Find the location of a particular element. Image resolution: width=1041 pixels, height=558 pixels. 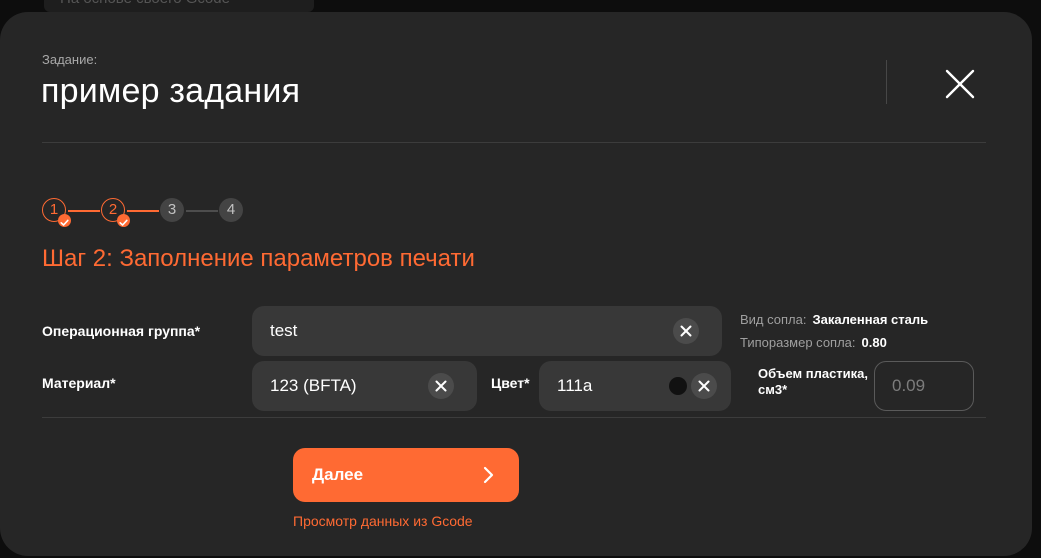

task-title: пример задания is located at coordinates (171, 91).